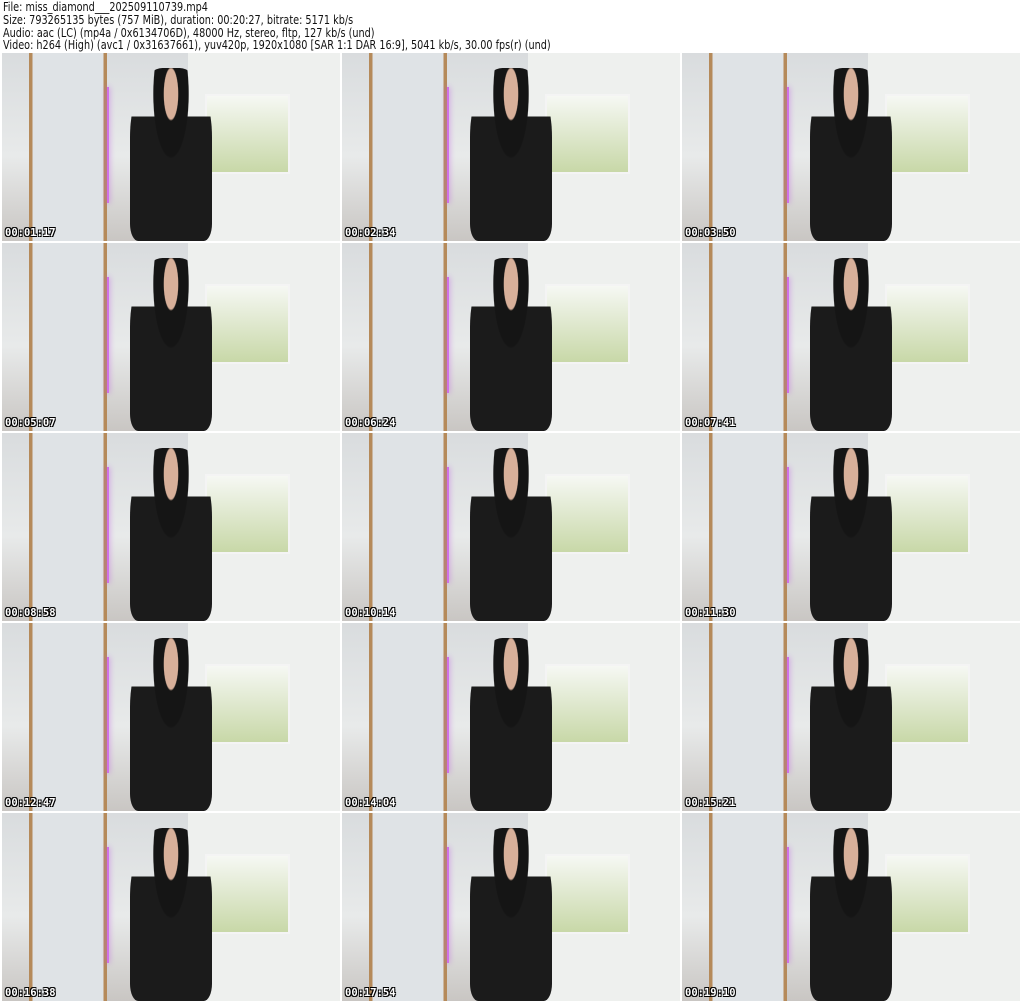 The height and width of the screenshot is (1003, 1024). What do you see at coordinates (370, 803) in the screenshot?
I see `thumbnail-timestamp: 00:14:04` at bounding box center [370, 803].